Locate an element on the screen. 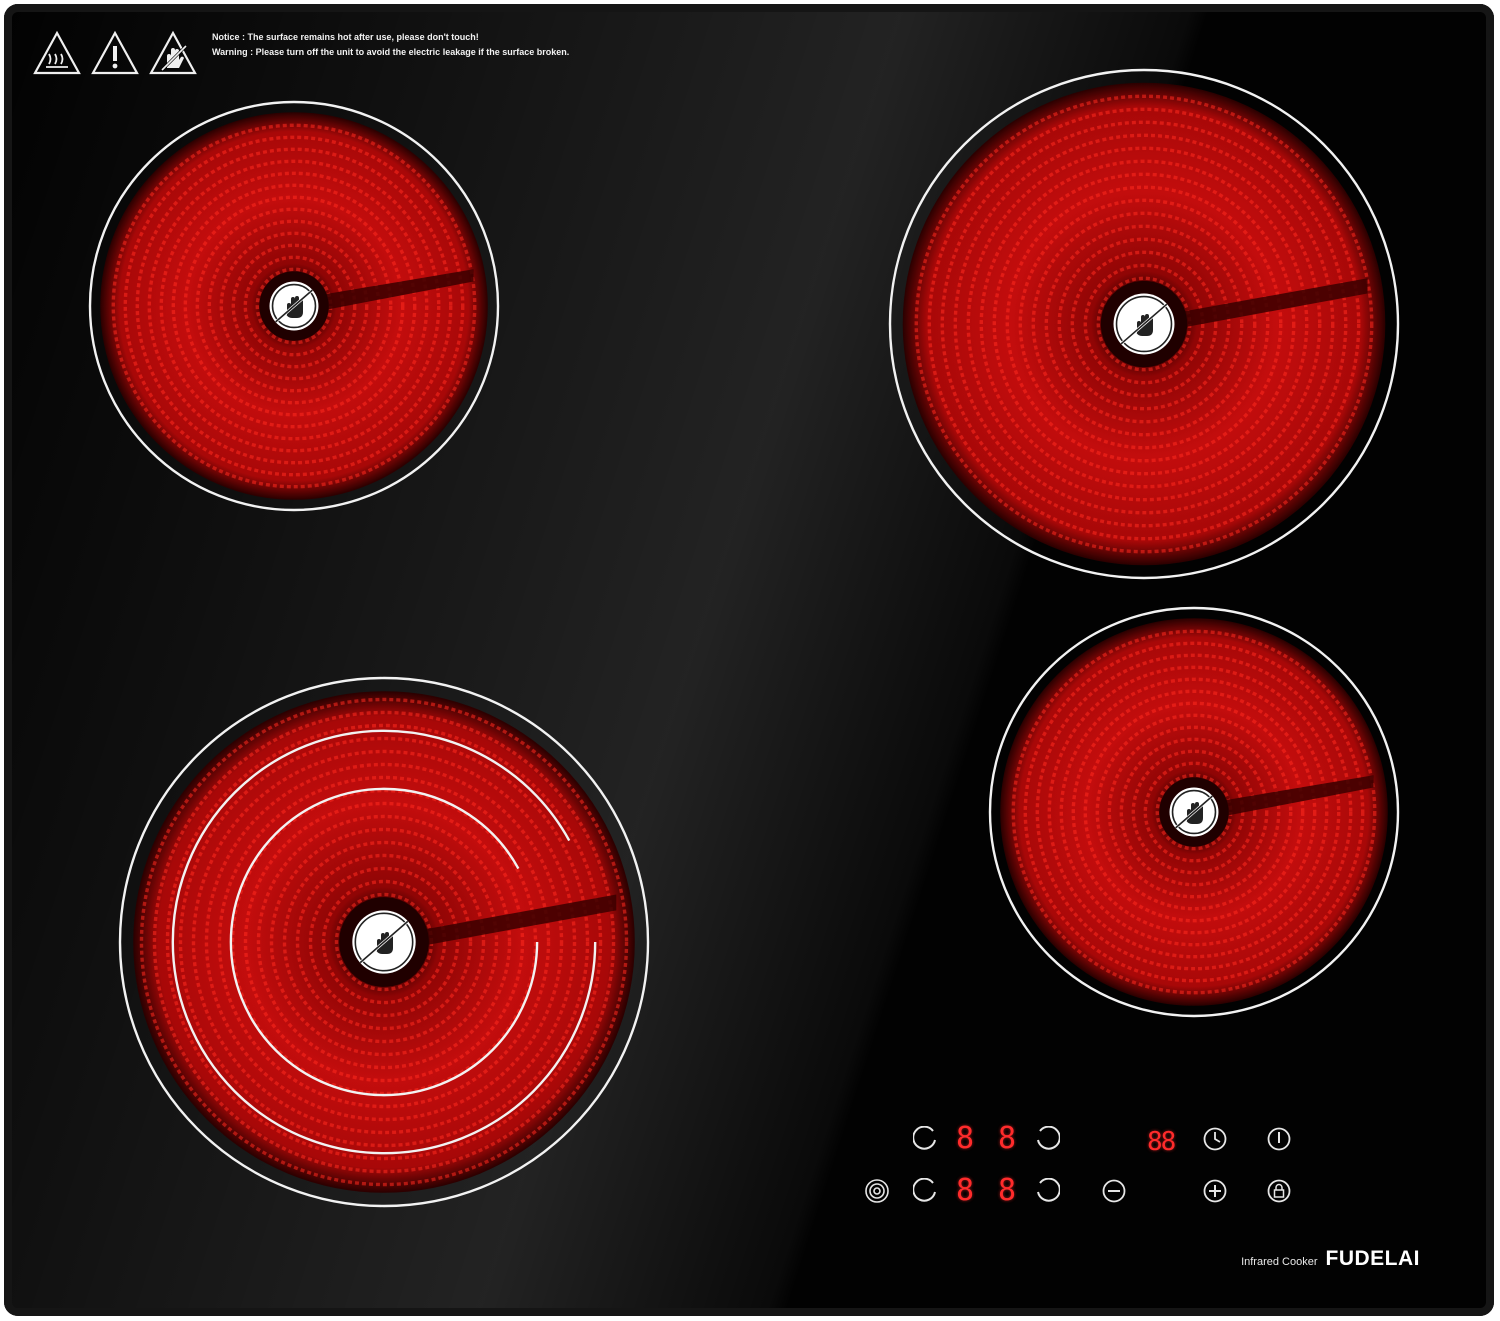  brand-name: FUDELAI is located at coordinates (1372, 1258).